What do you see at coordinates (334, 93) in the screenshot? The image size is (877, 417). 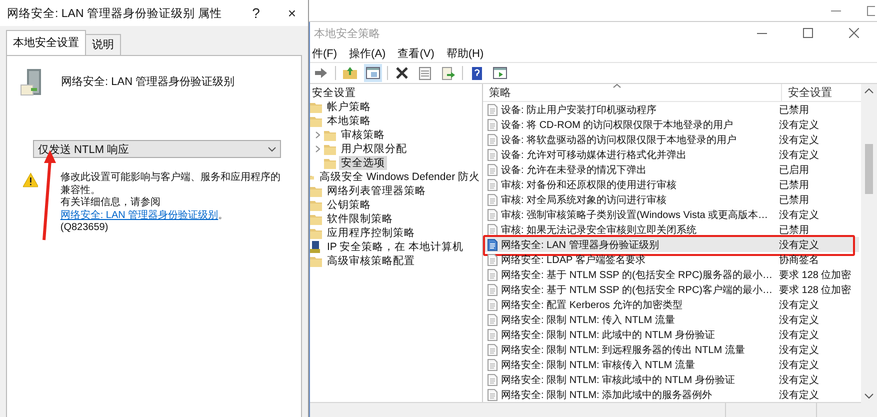 I see `tree-root: 安全设置` at bounding box center [334, 93].